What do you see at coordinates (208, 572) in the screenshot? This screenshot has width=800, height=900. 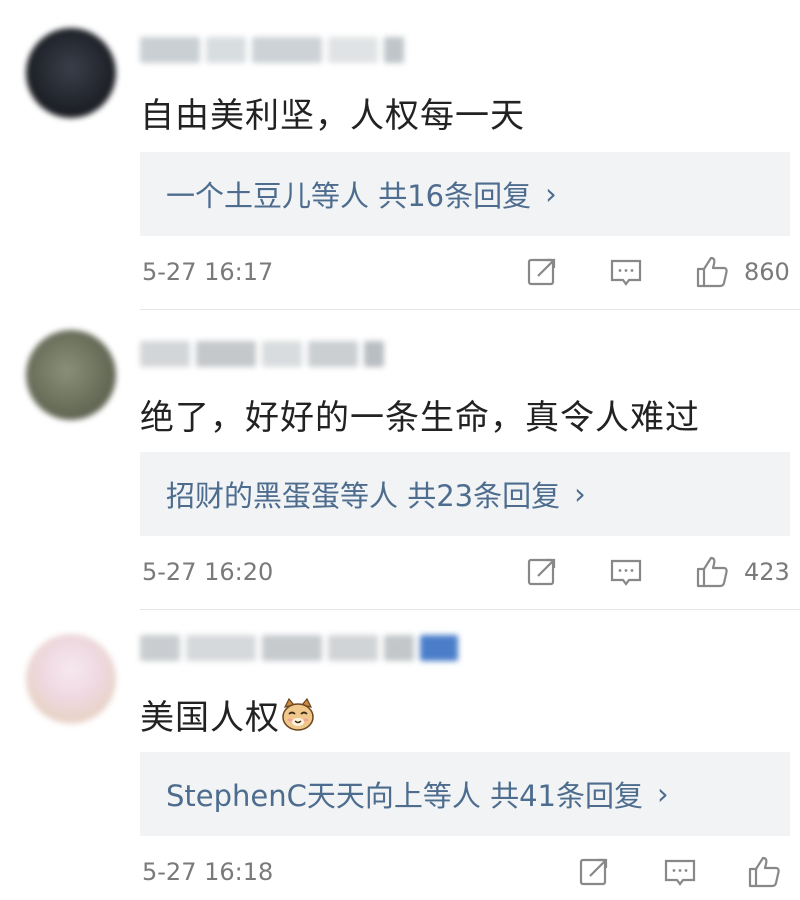 I see `timestamp: 5-27 16:20` at bounding box center [208, 572].